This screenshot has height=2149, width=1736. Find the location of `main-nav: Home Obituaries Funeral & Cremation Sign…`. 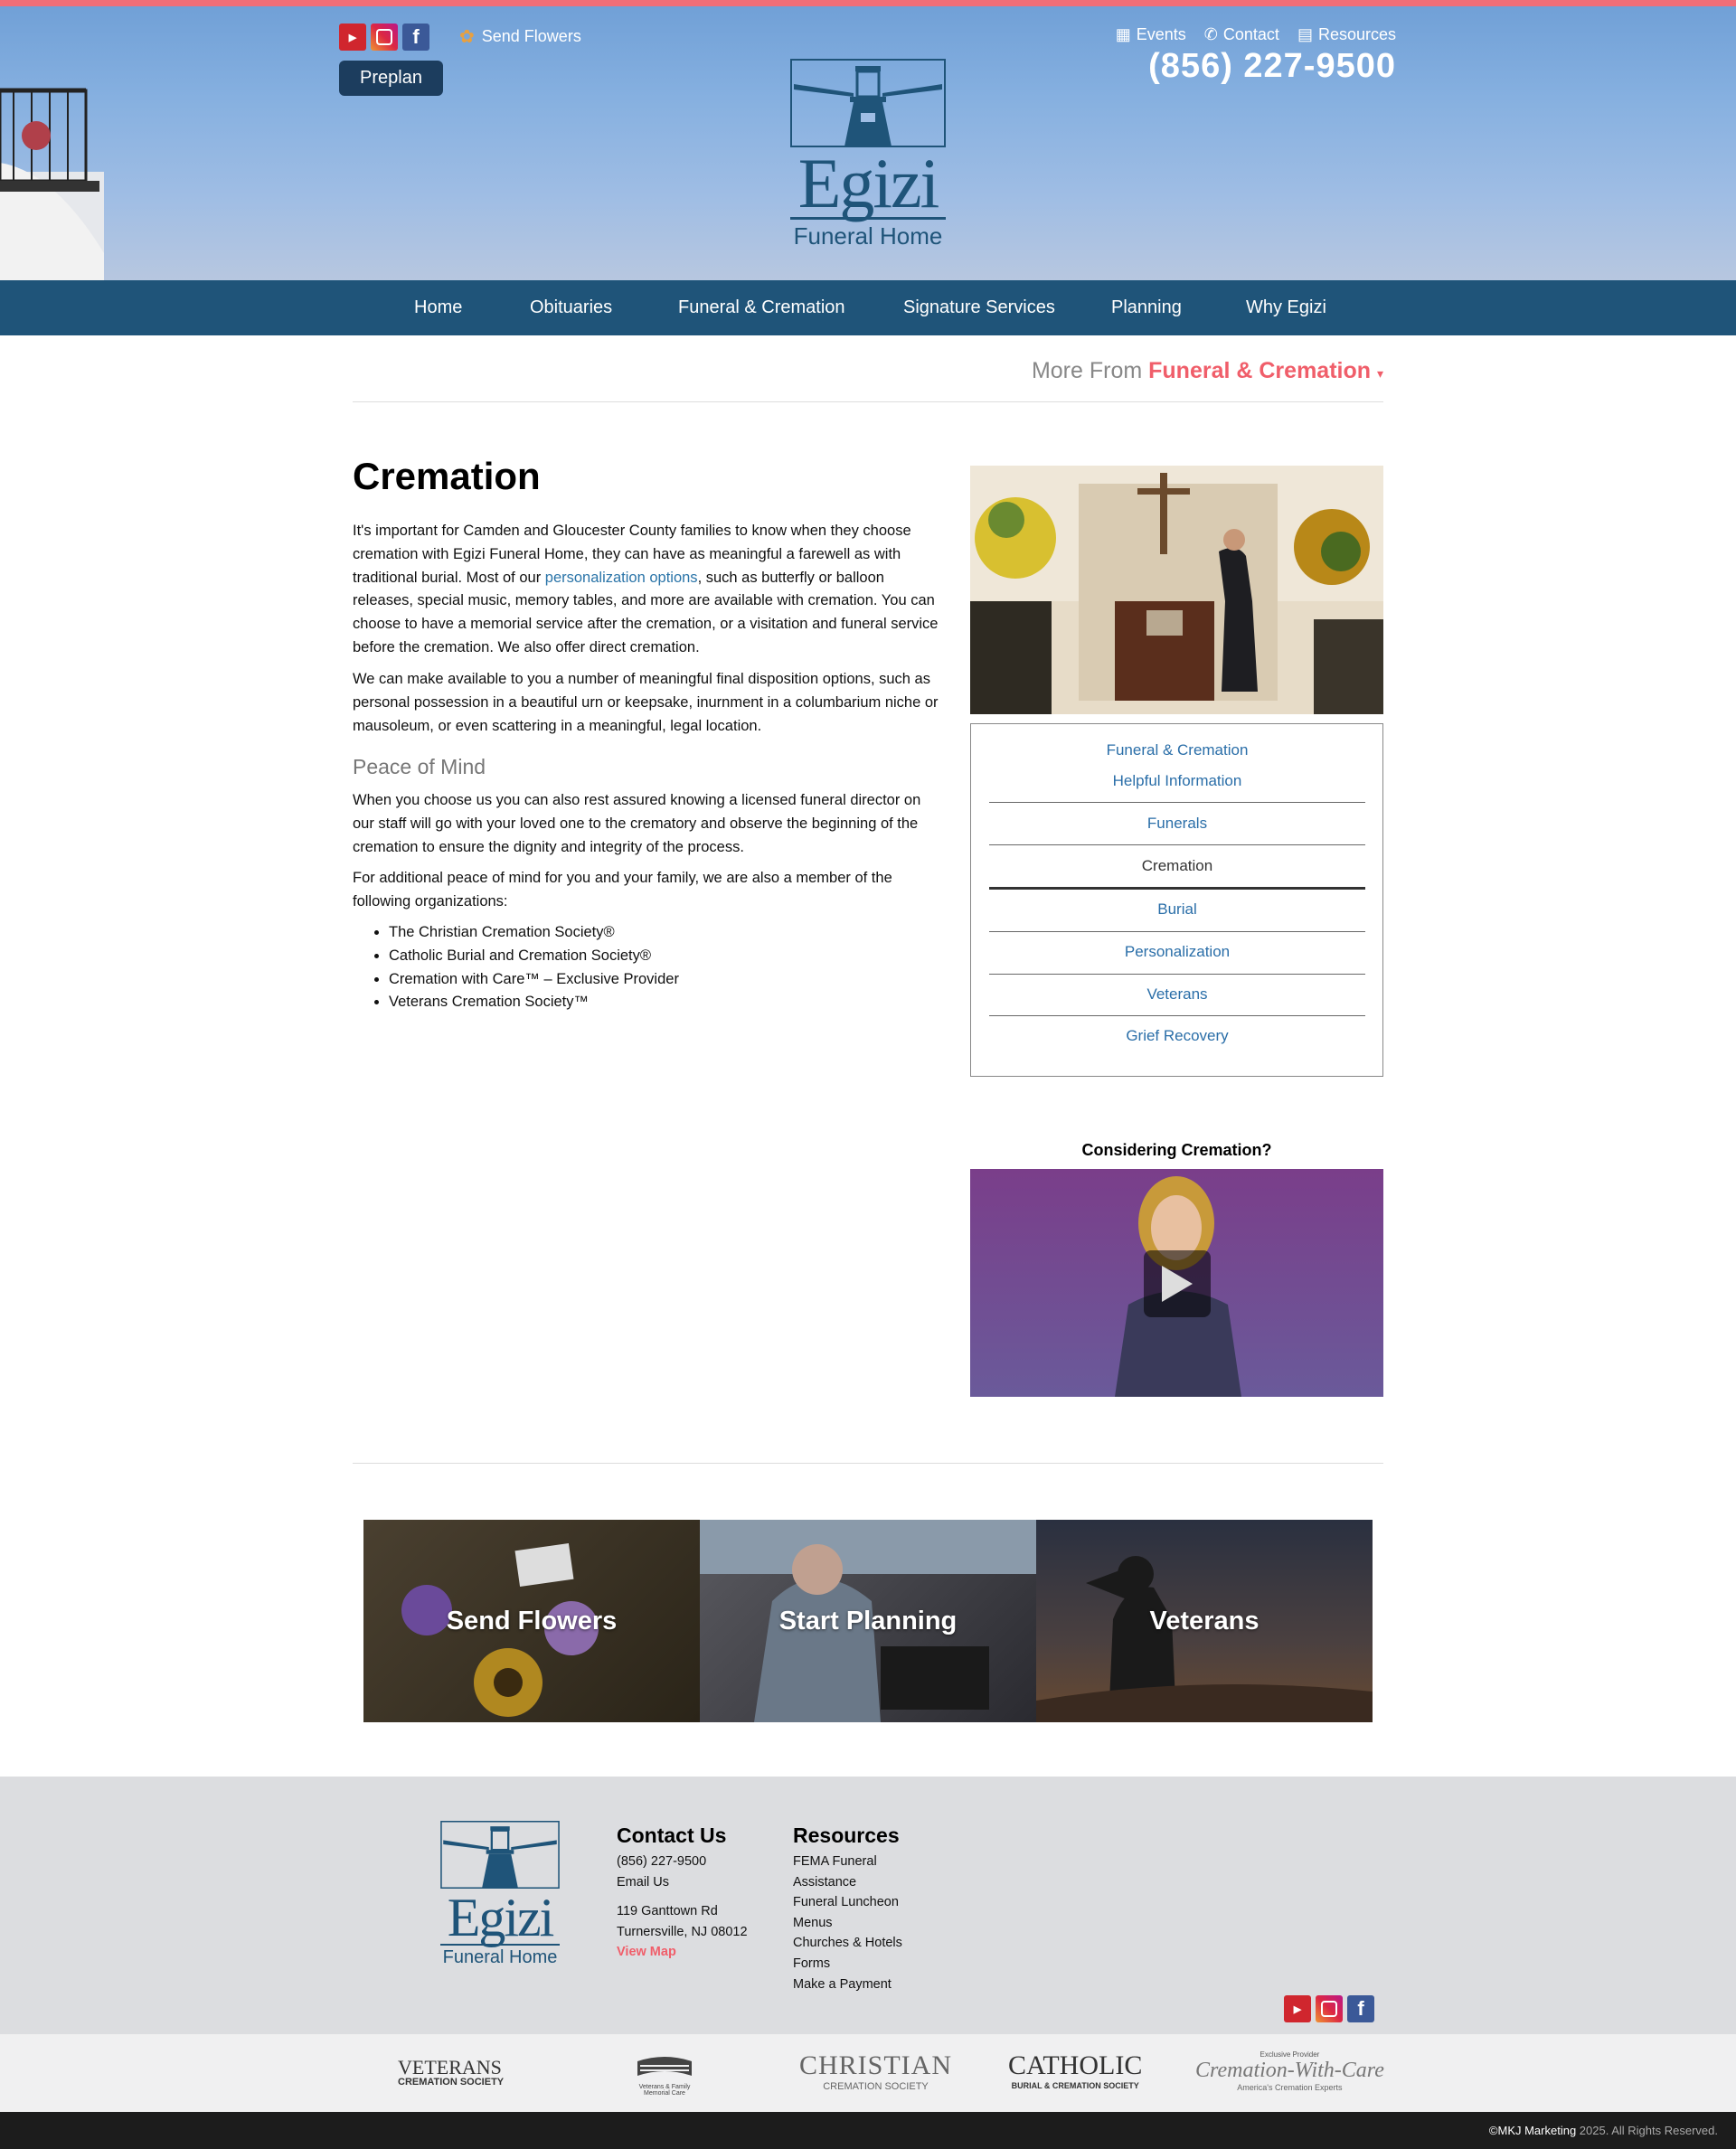

main-nav: Home Obituaries Funeral & Cremation Sign… is located at coordinates (868, 308).